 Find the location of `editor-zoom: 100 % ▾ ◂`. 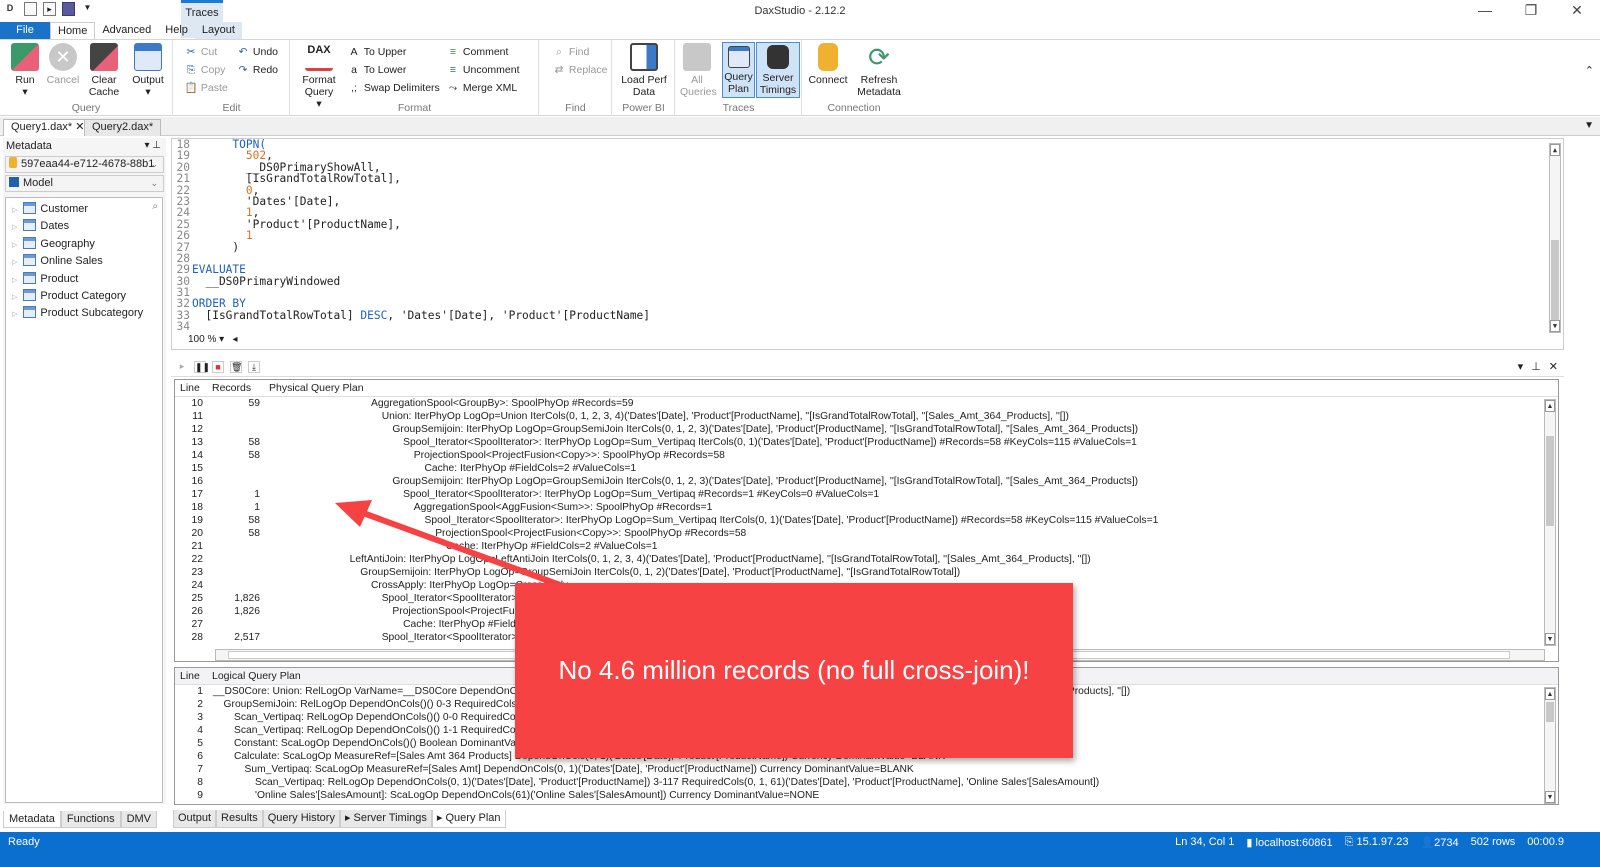

editor-zoom: 100 % ▾ ◂ is located at coordinates (213, 339).